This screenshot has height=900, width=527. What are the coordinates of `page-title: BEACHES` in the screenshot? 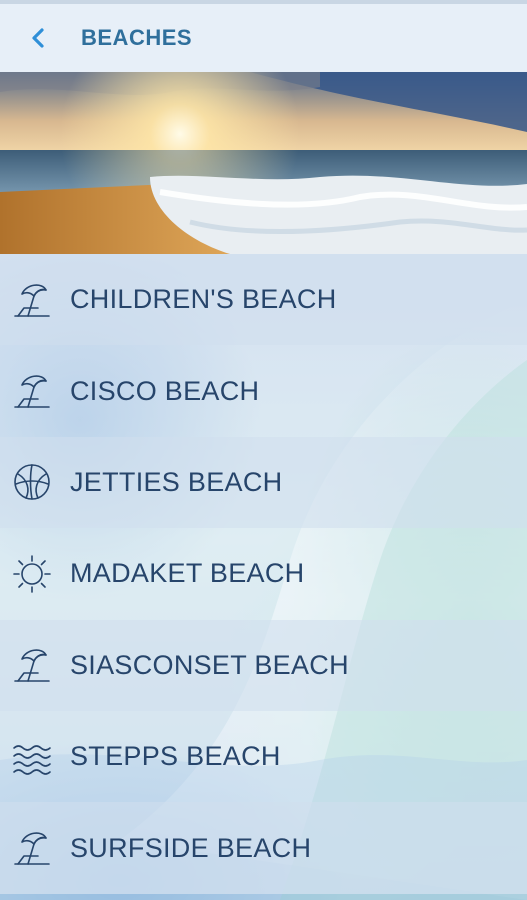 It's located at (137, 37).